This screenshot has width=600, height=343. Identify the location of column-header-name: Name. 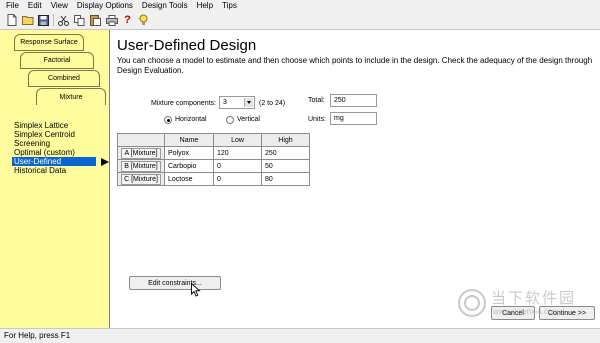
(189, 140).